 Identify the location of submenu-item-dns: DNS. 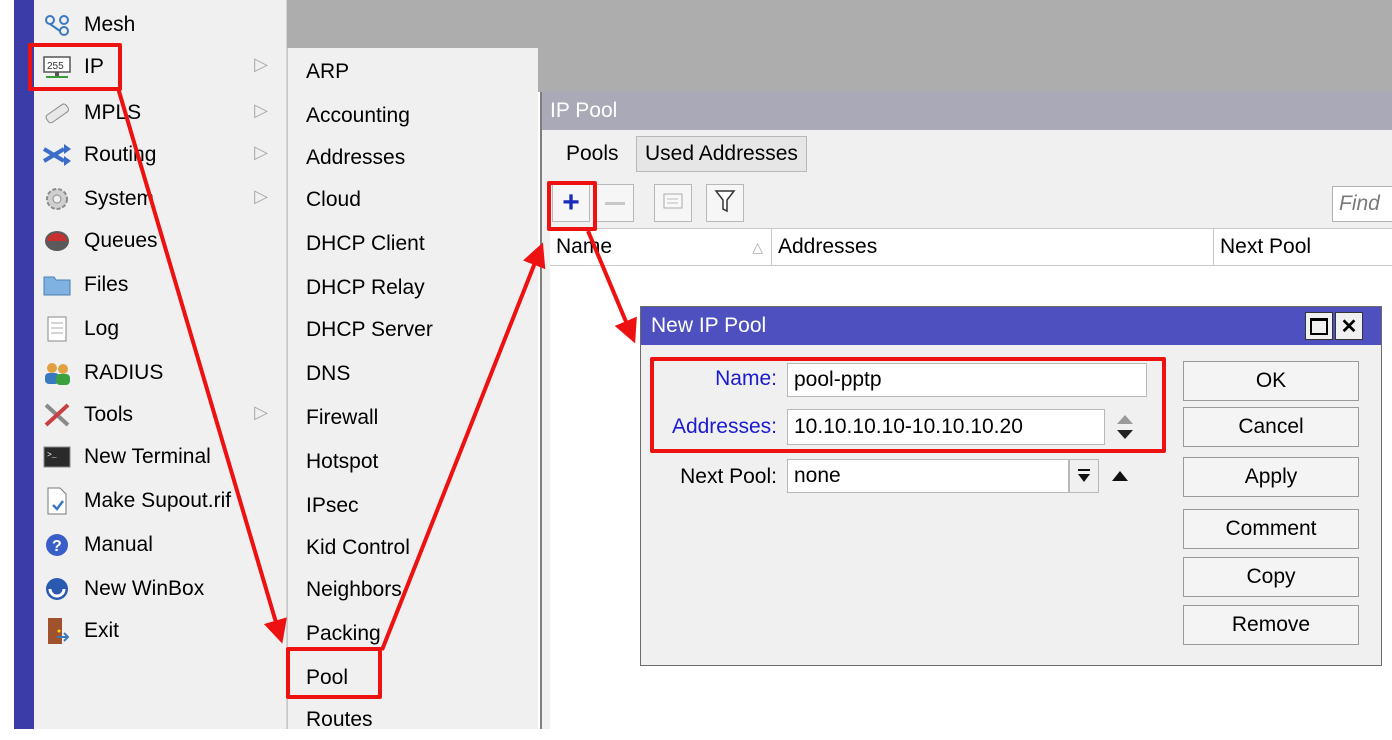
(328, 374).